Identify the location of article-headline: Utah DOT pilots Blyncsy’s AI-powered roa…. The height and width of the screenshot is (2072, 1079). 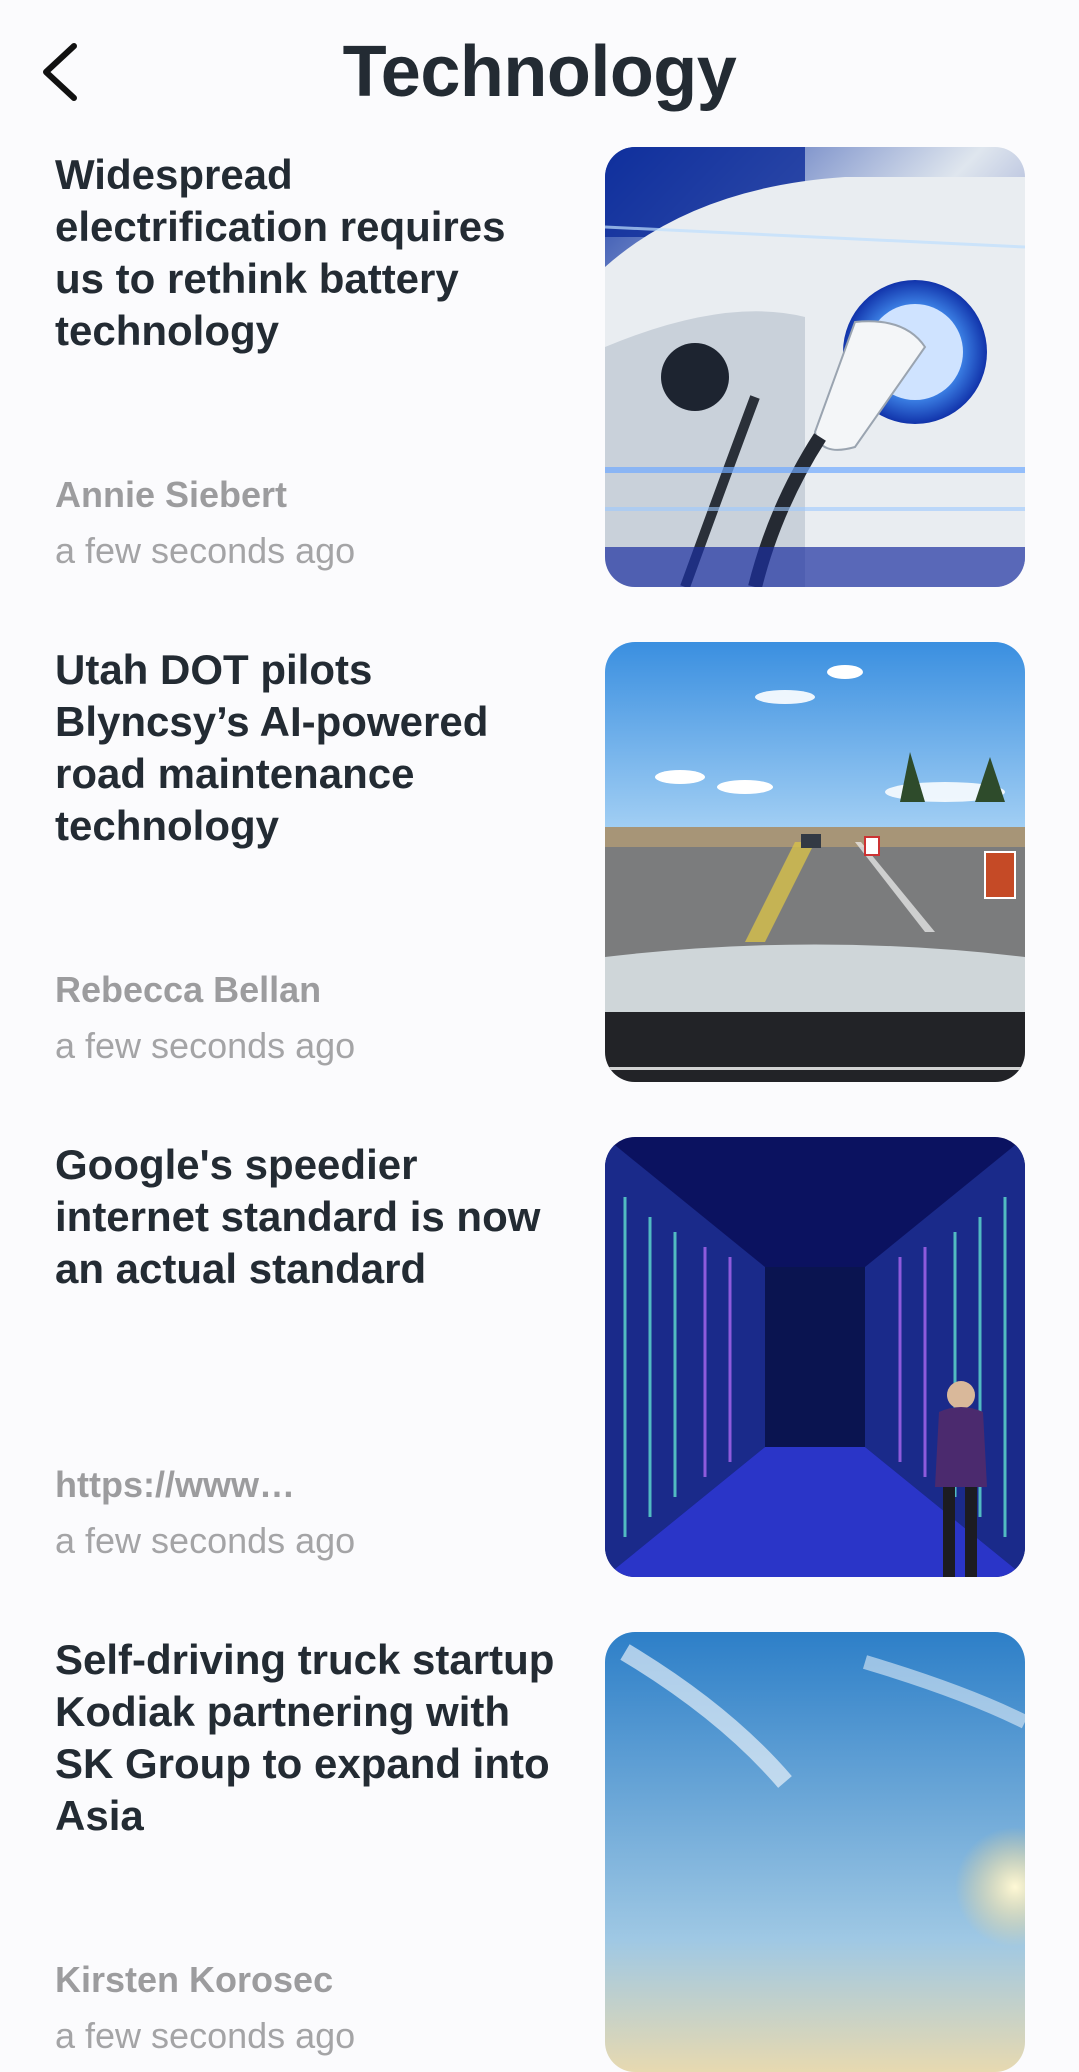
(310, 748).